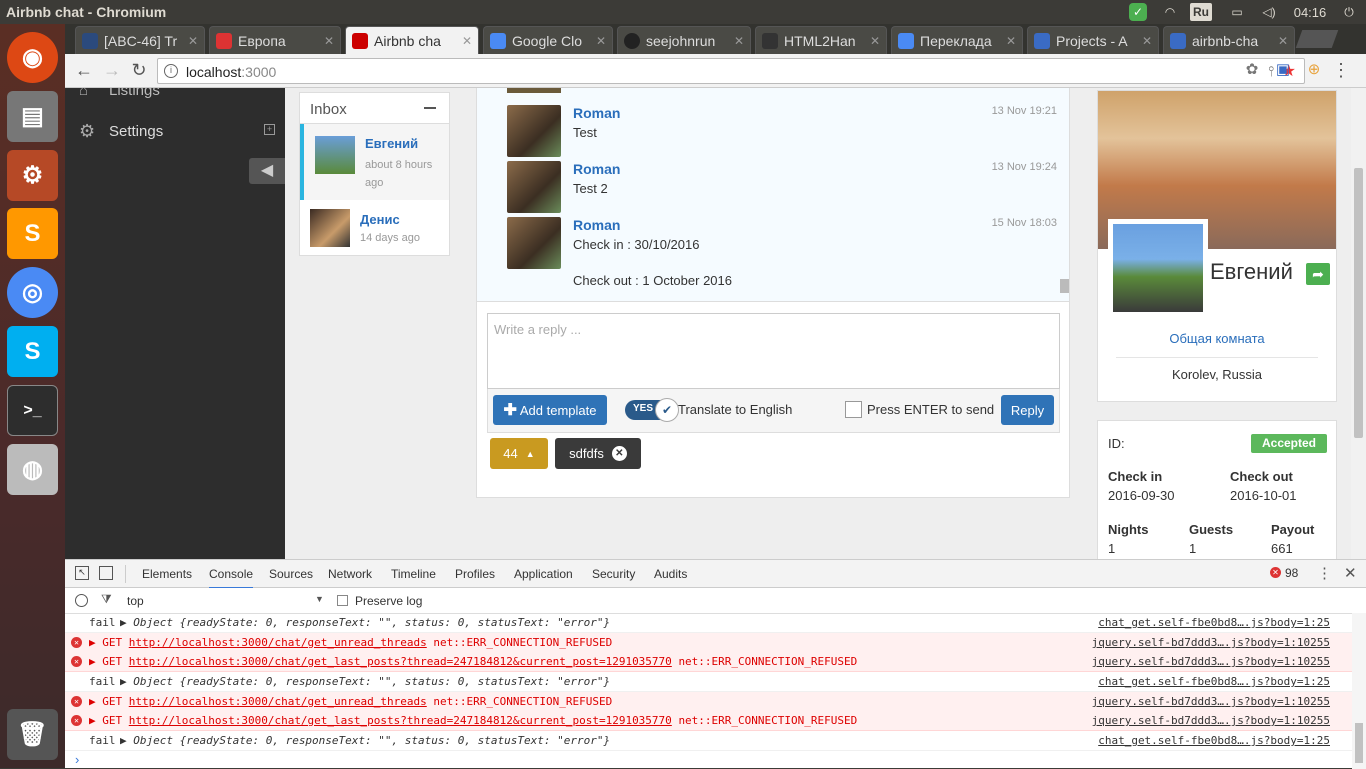 This screenshot has width=1366, height=769. I want to click on status-badge: Accepted, so click(1289, 443).